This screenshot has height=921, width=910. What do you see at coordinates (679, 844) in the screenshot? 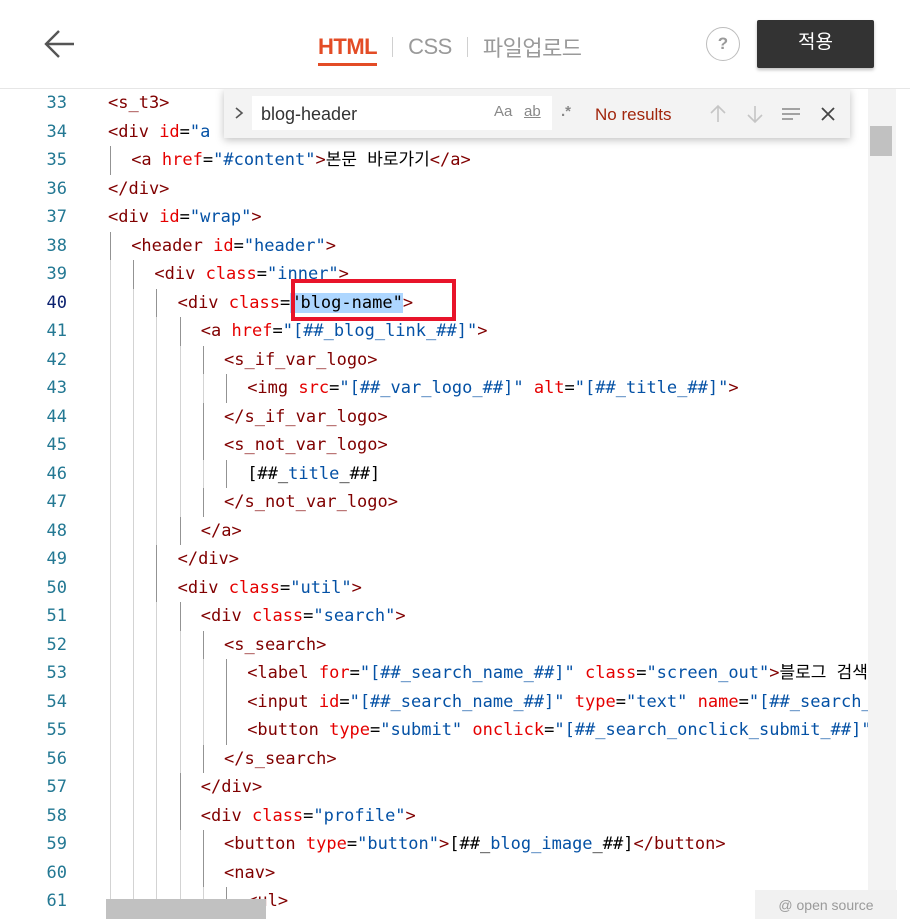
I see `code-token: </button>` at bounding box center [679, 844].